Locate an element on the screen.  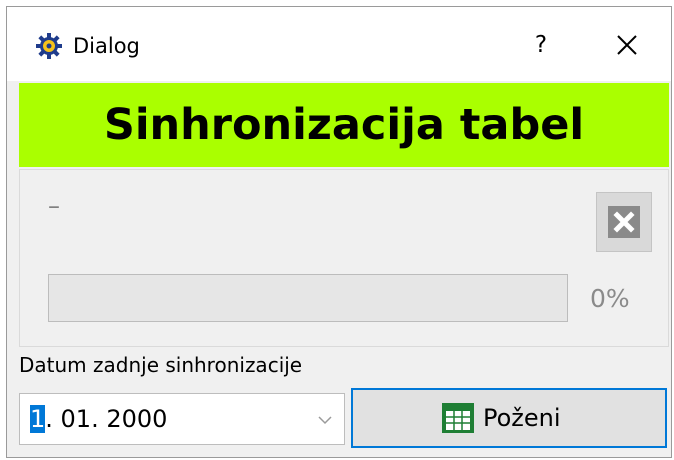
last-sync-date-label: Datum zadnje sinhronizacije is located at coordinates (161, 365).